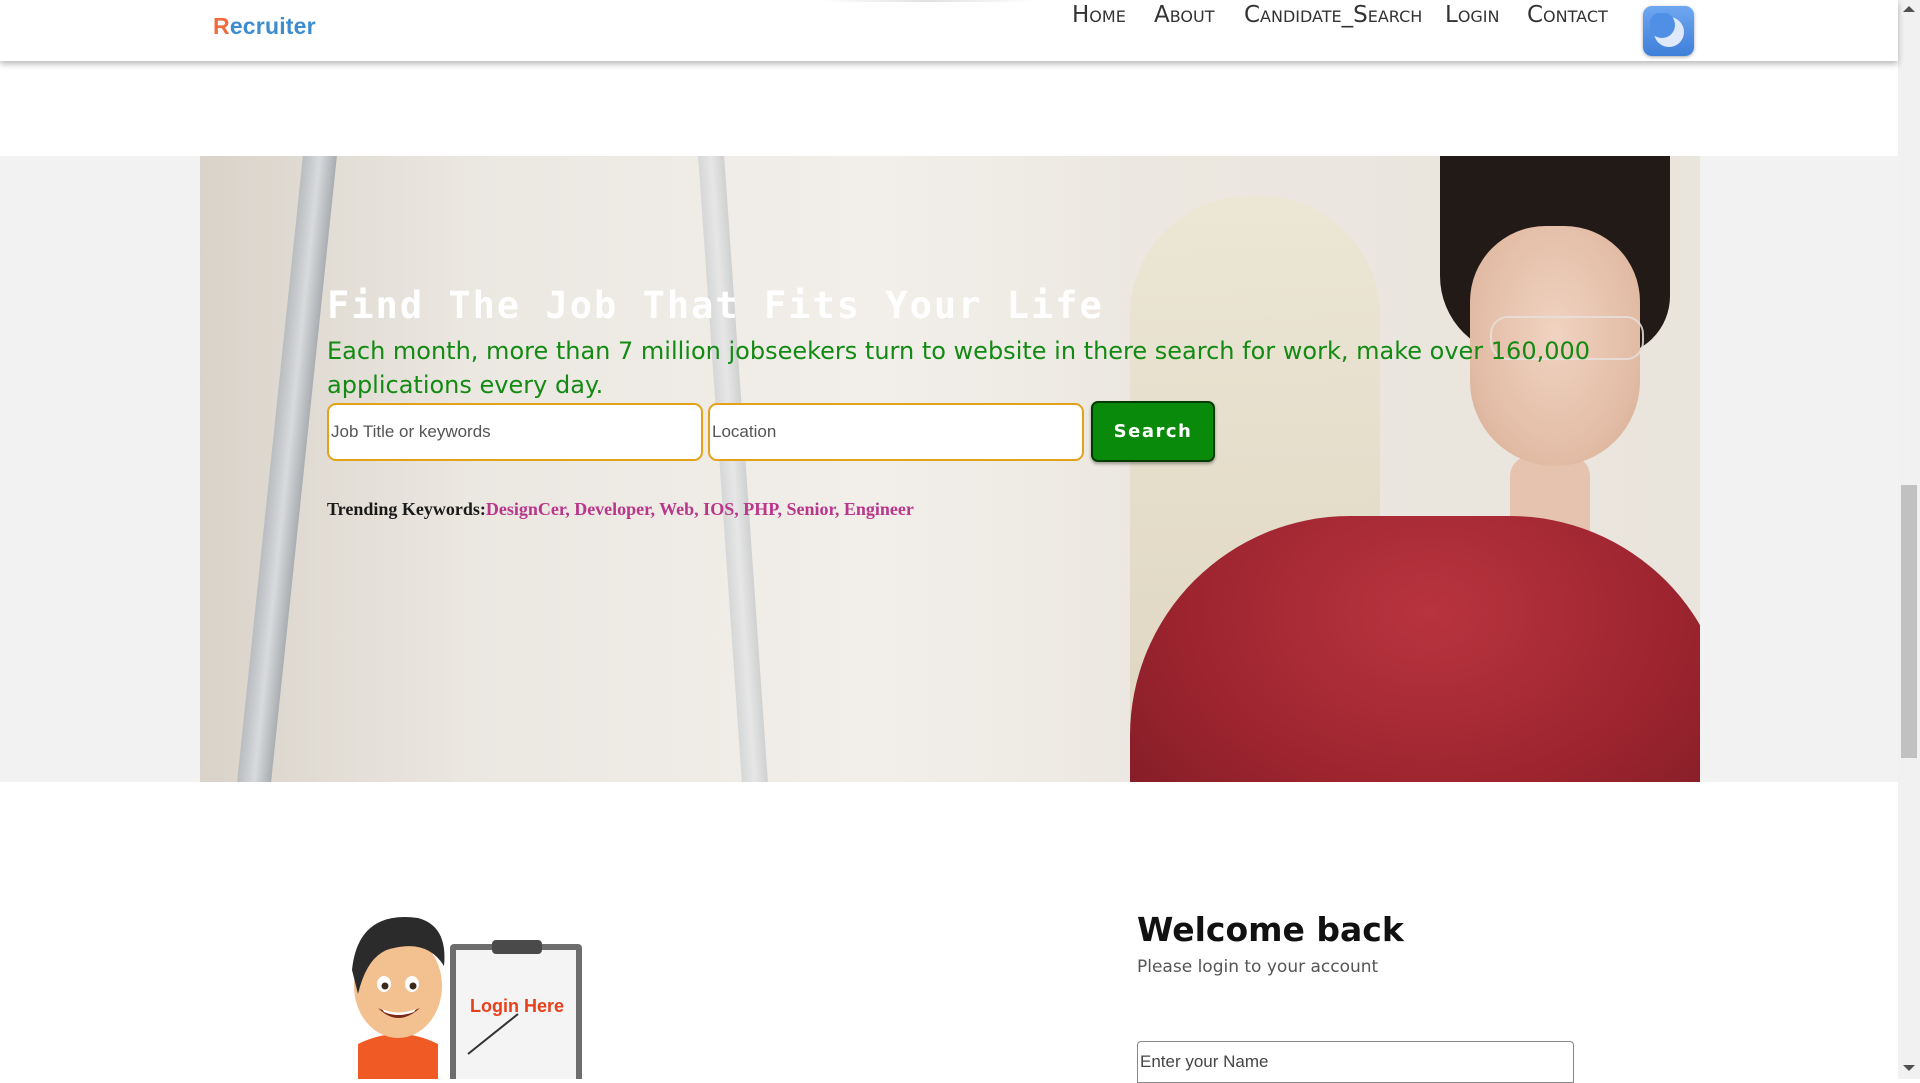 Image resolution: width=1920 pixels, height=1083 pixels. What do you see at coordinates (1355, 1062) in the screenshot?
I see `name-input` at bounding box center [1355, 1062].